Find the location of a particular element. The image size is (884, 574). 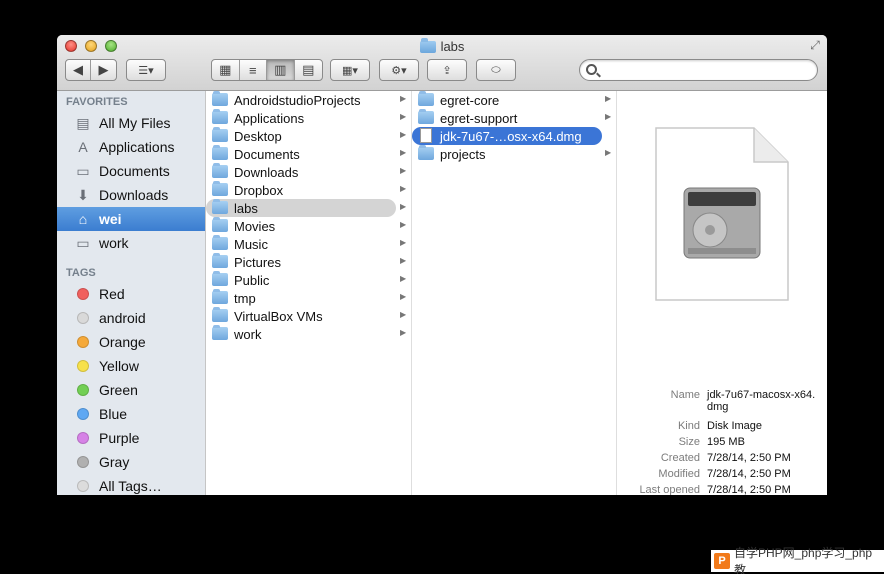

sidebar-tag-blue: Blue is located at coordinates (131, 414).